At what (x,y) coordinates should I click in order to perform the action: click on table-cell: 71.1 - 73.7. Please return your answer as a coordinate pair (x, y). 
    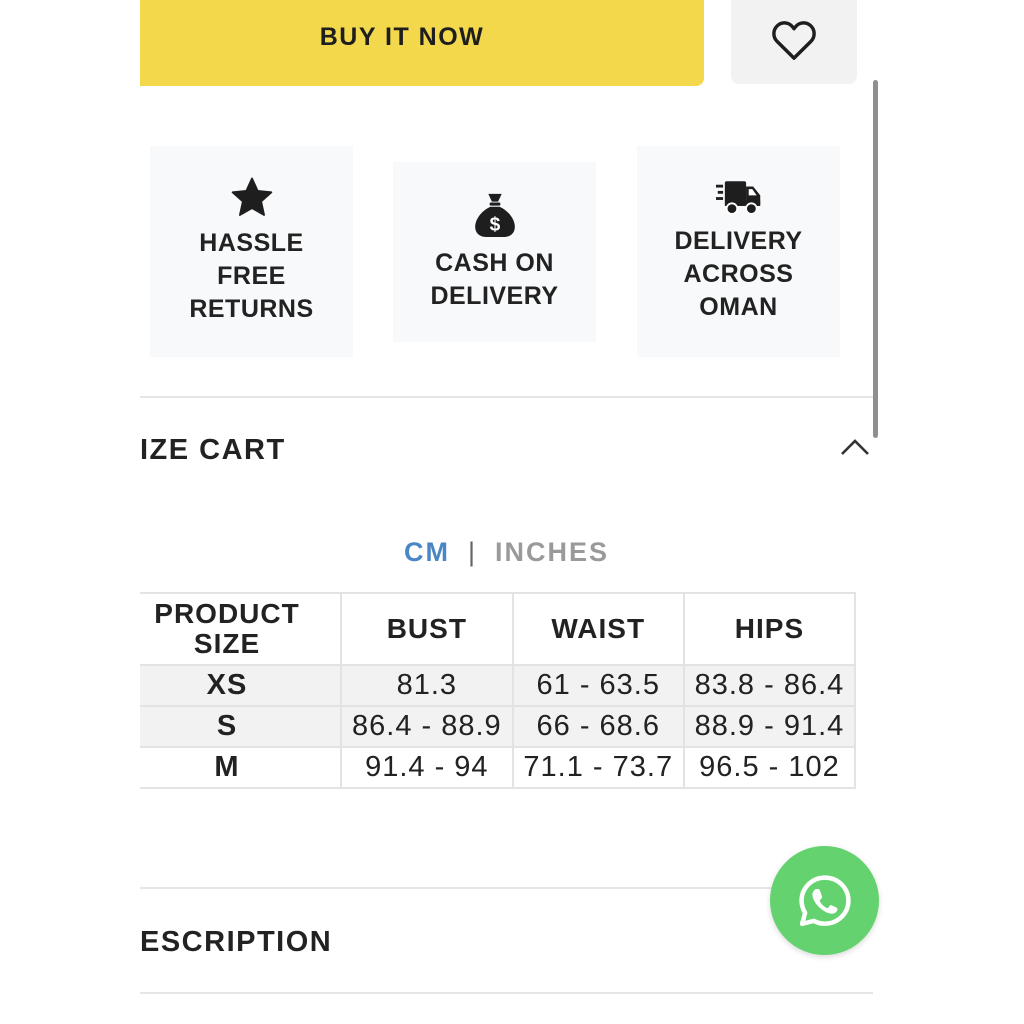
    Looking at the image, I should click on (598, 767).